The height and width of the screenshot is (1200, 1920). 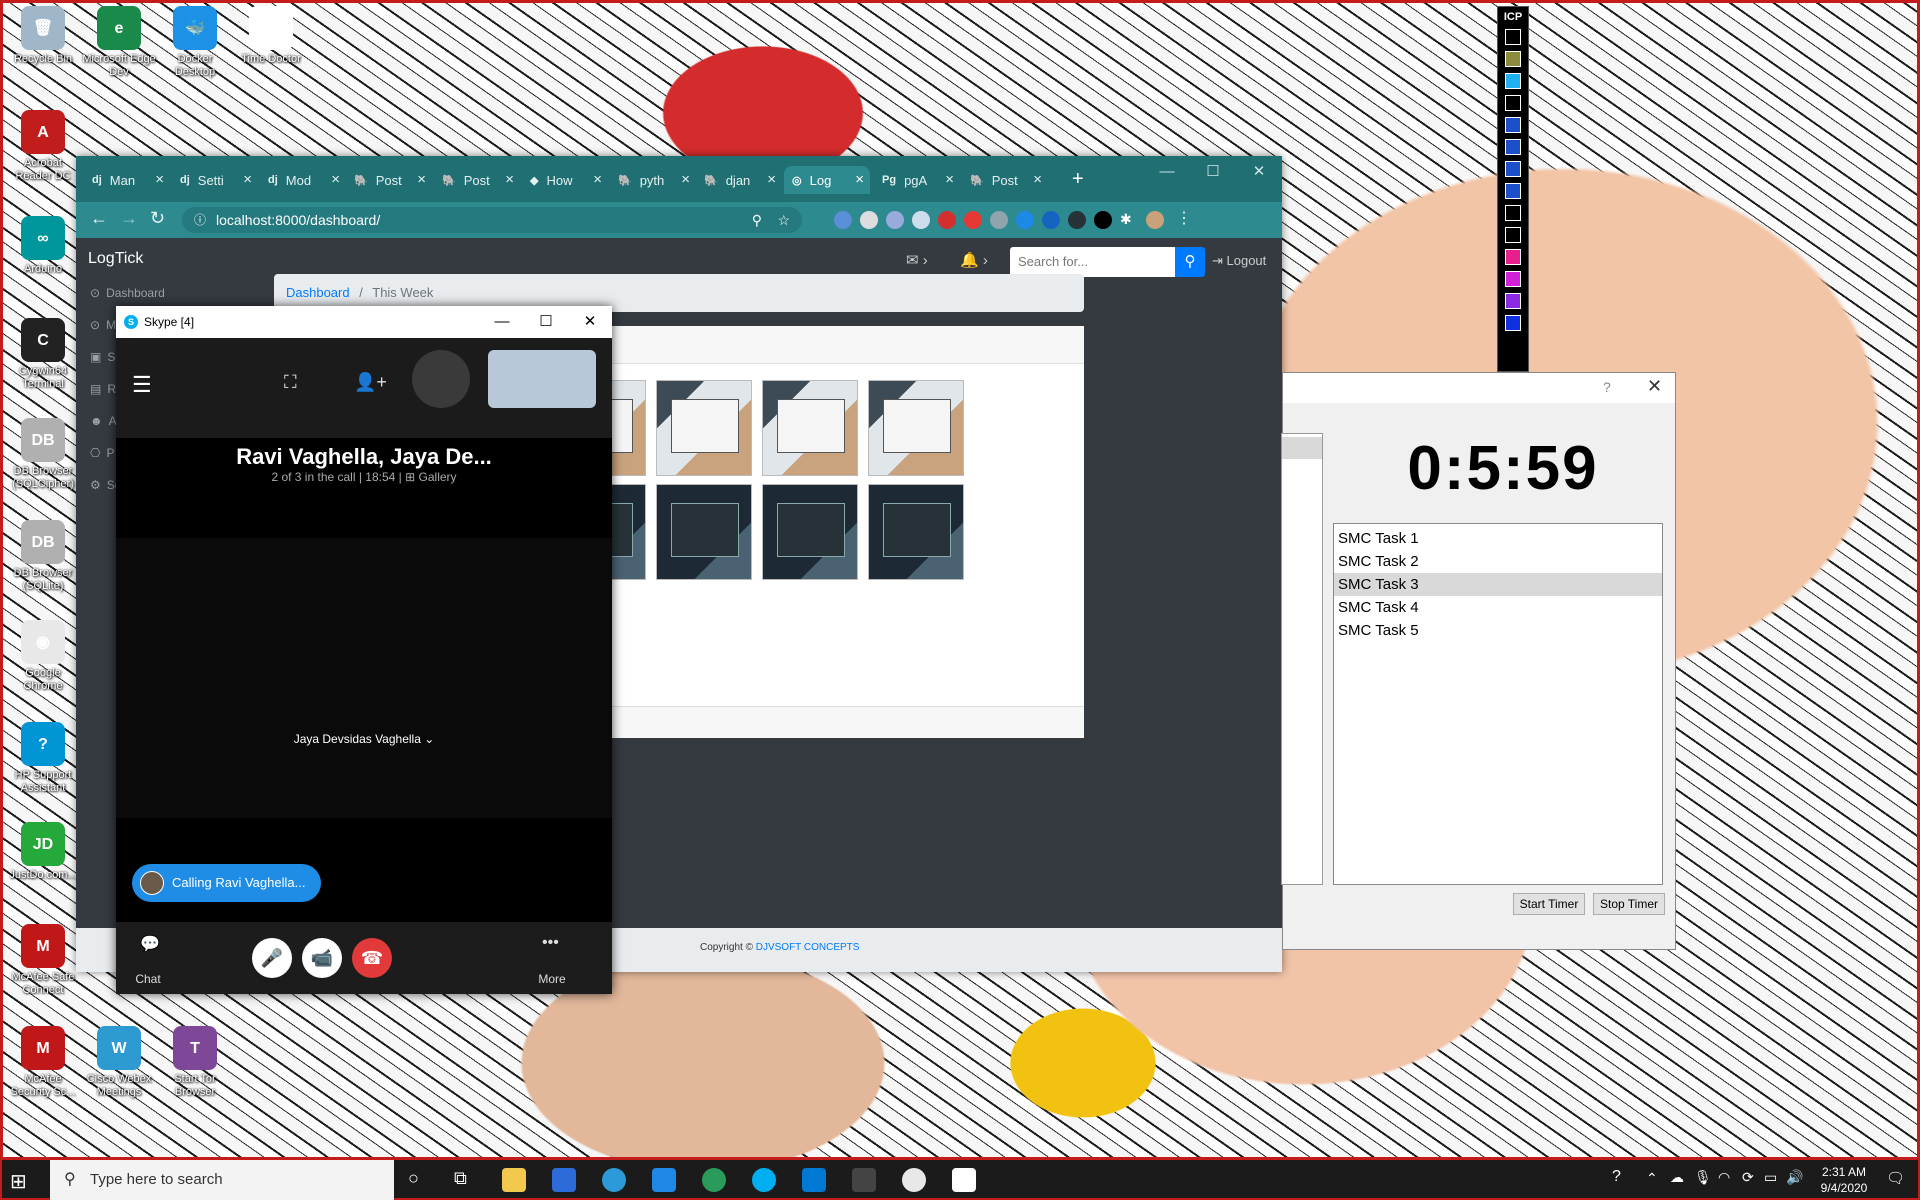 I want to click on swatch-royal-blue, so click(x=1513, y=323).